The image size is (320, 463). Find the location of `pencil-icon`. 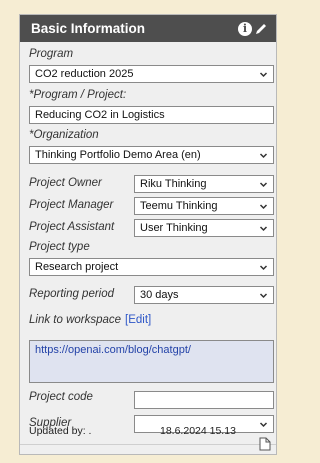

pencil-icon is located at coordinates (261, 29).